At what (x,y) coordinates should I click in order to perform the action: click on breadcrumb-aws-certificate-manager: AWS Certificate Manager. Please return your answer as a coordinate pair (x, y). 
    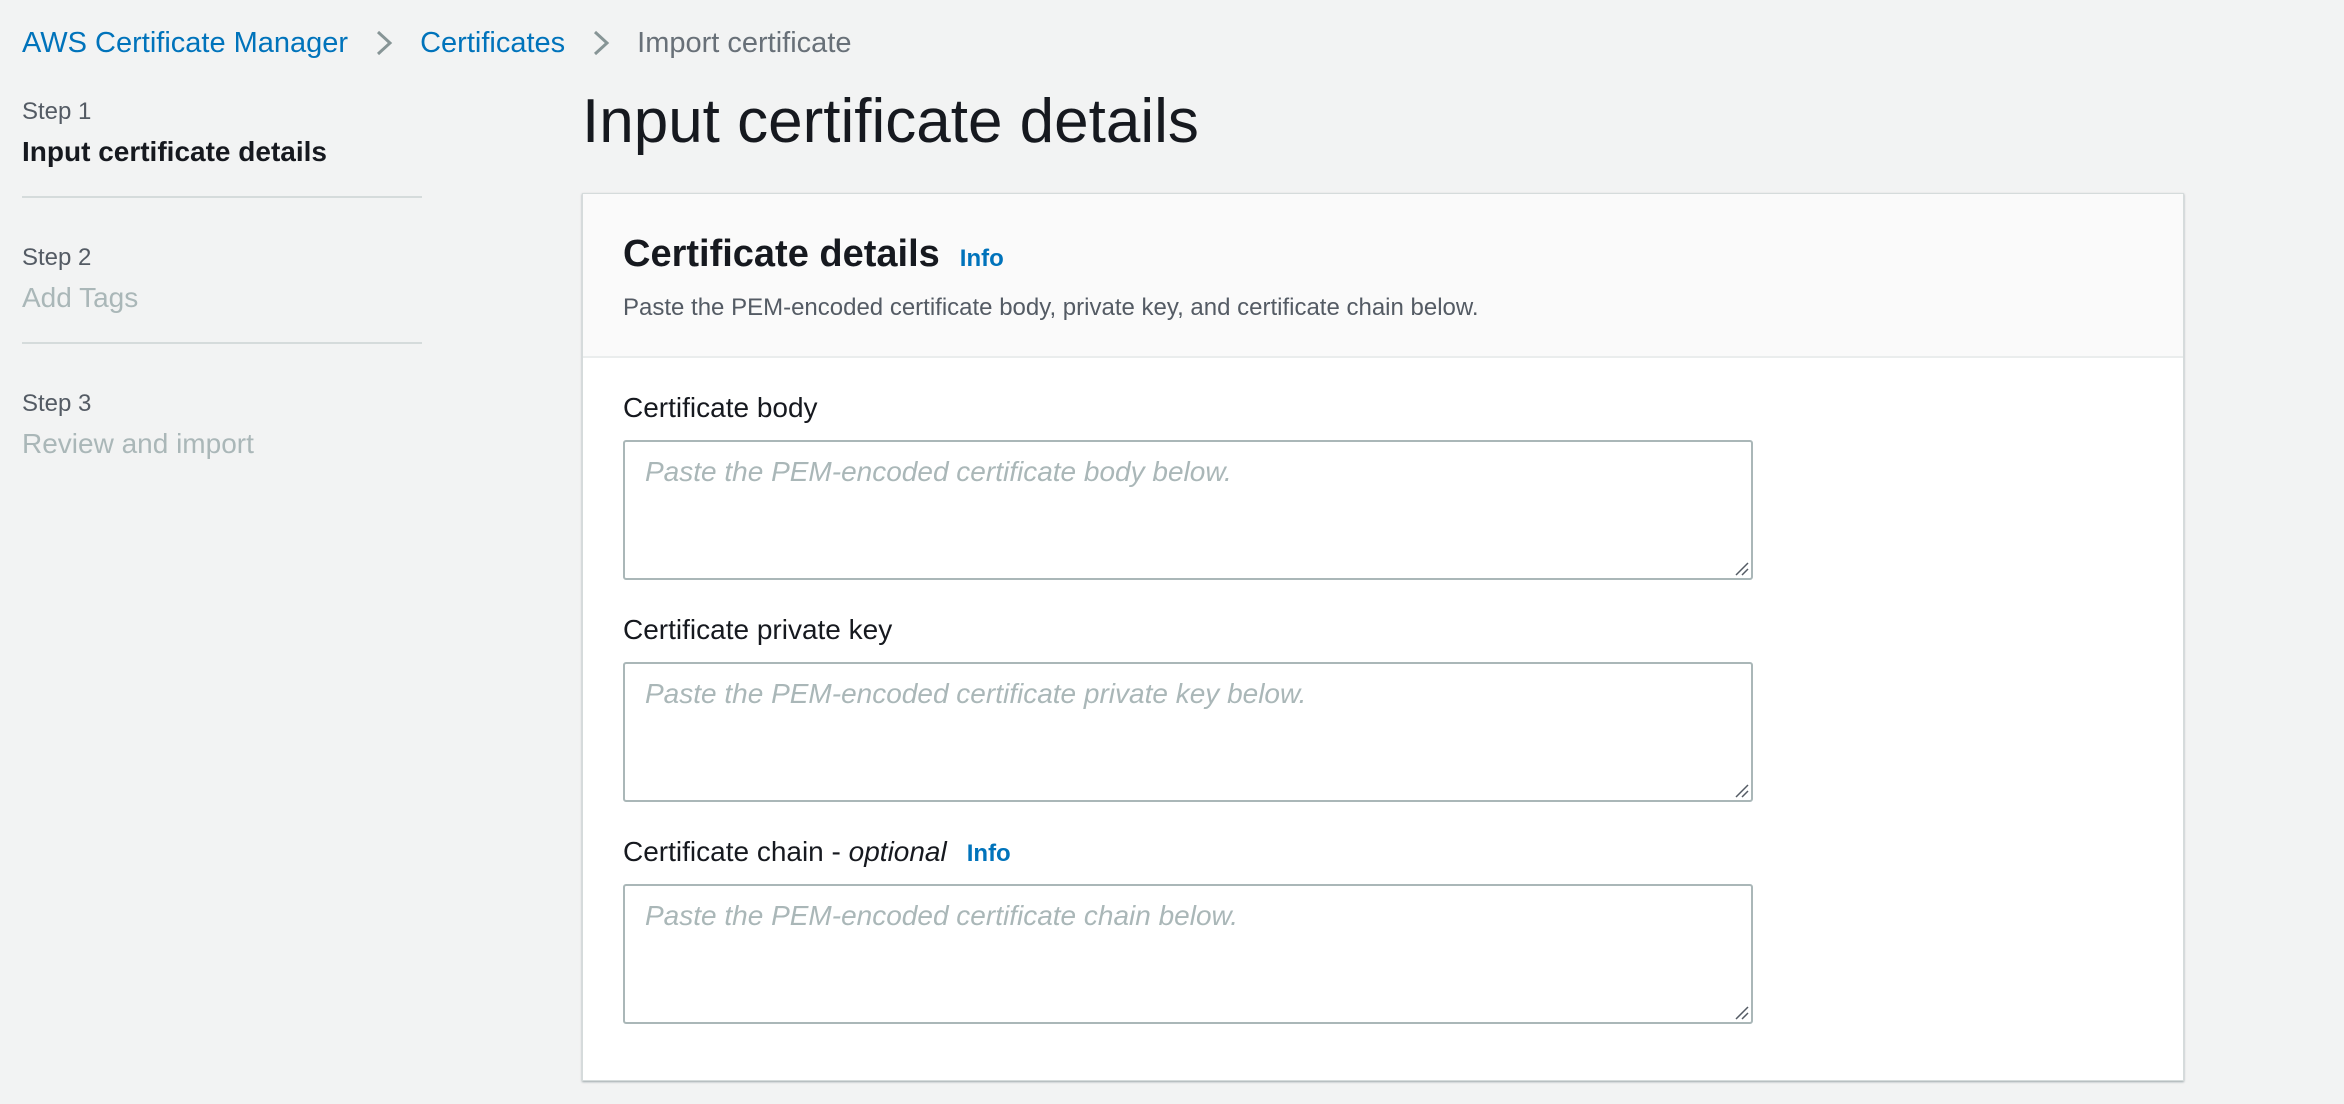
    Looking at the image, I should click on (185, 43).